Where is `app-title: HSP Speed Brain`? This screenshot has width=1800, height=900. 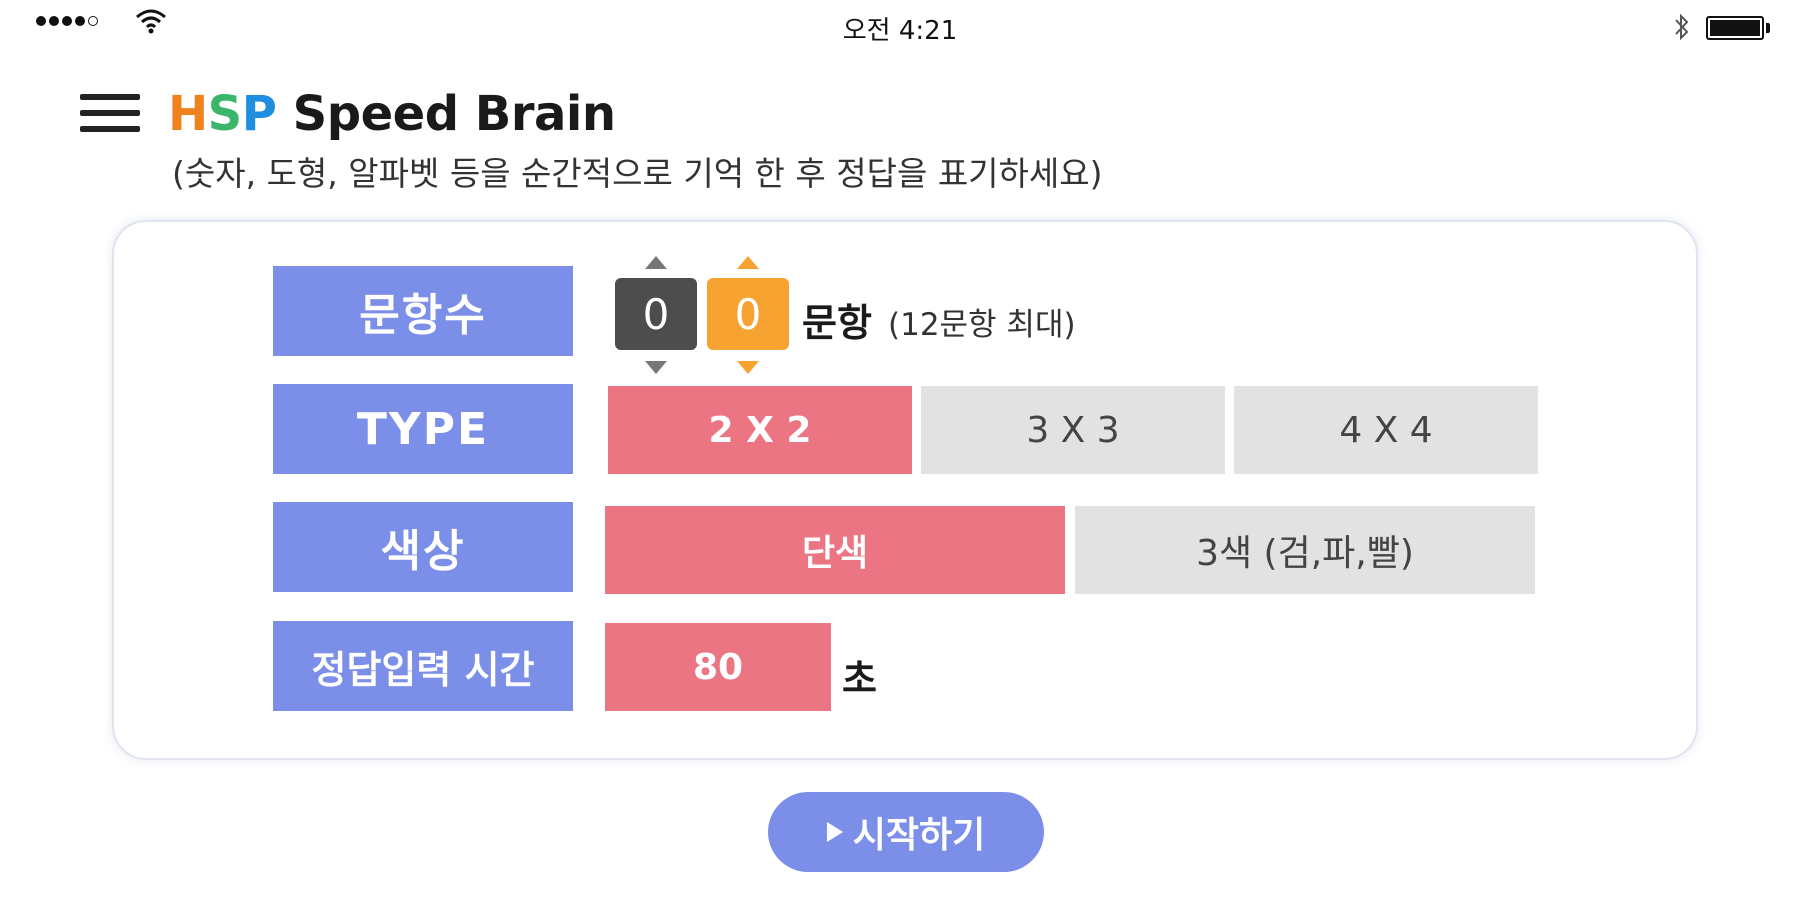
app-title: HSP Speed Brain is located at coordinates (392, 114).